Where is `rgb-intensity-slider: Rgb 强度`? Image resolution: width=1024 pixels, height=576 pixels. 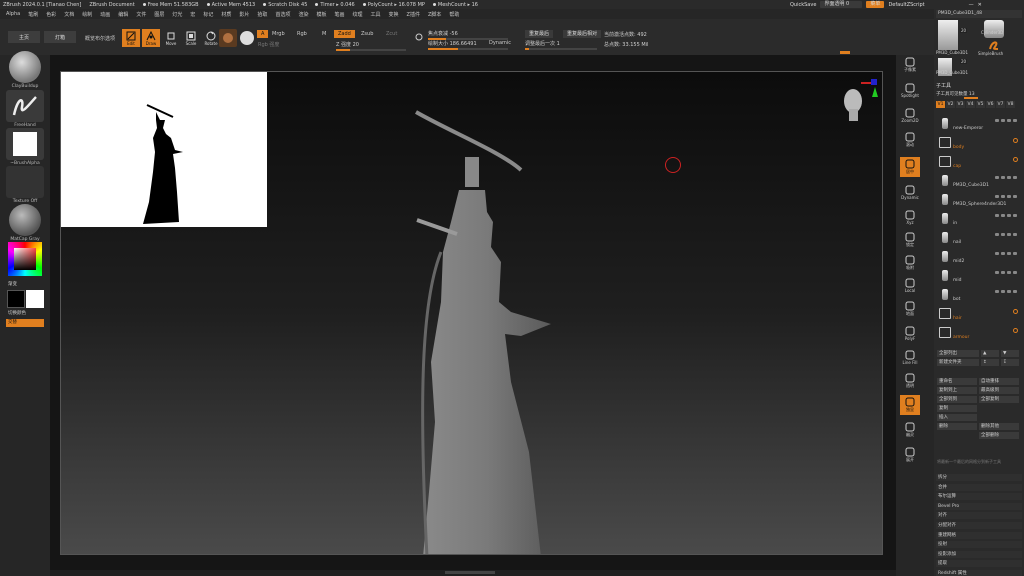
rgb-intensity-slider: Rgb 强度 is located at coordinates (268, 44).